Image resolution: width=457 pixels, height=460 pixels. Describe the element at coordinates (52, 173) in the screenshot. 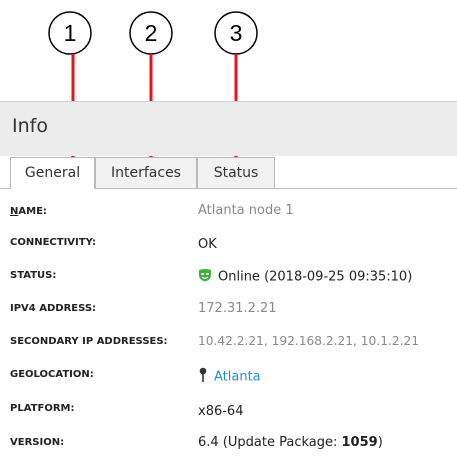

I see `tab-general: General` at that location.